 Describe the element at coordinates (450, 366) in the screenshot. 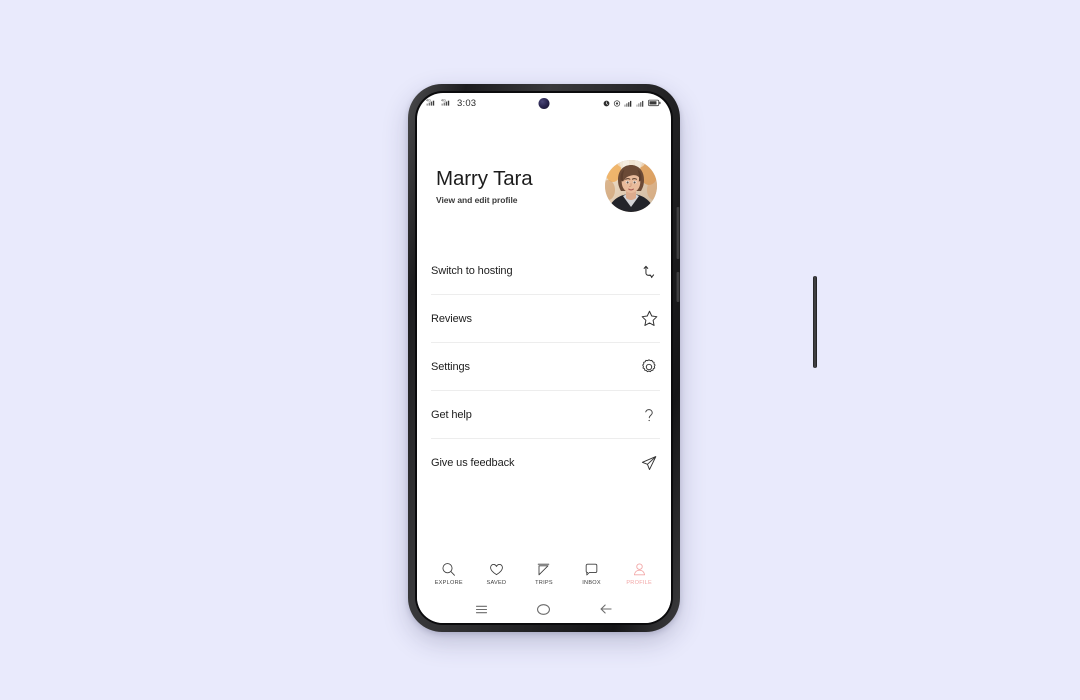

I see `menu-item-label: Settings` at that location.